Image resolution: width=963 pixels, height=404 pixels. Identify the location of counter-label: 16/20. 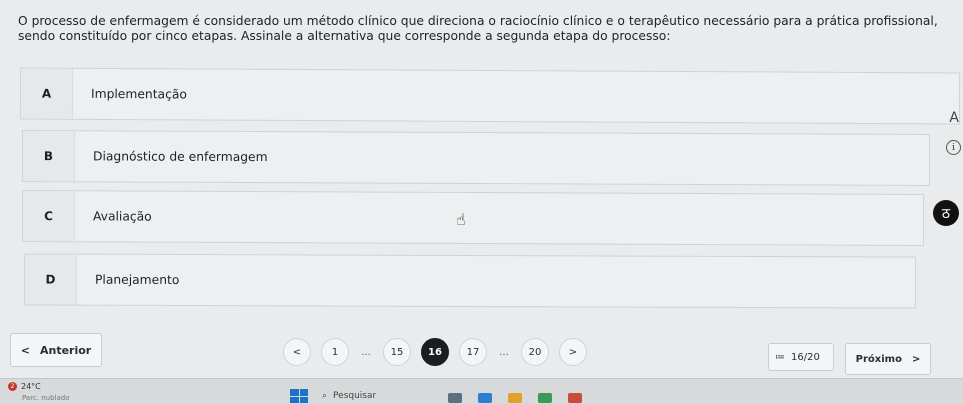
(805, 357).